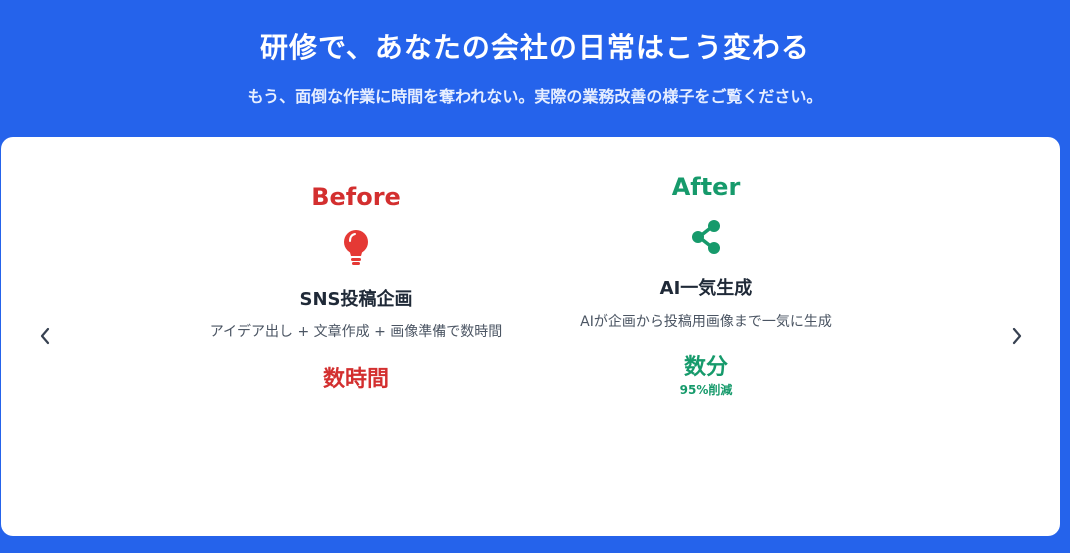 This screenshot has width=1070, height=553. What do you see at coordinates (705, 367) in the screenshot?
I see `after-time: 数分` at bounding box center [705, 367].